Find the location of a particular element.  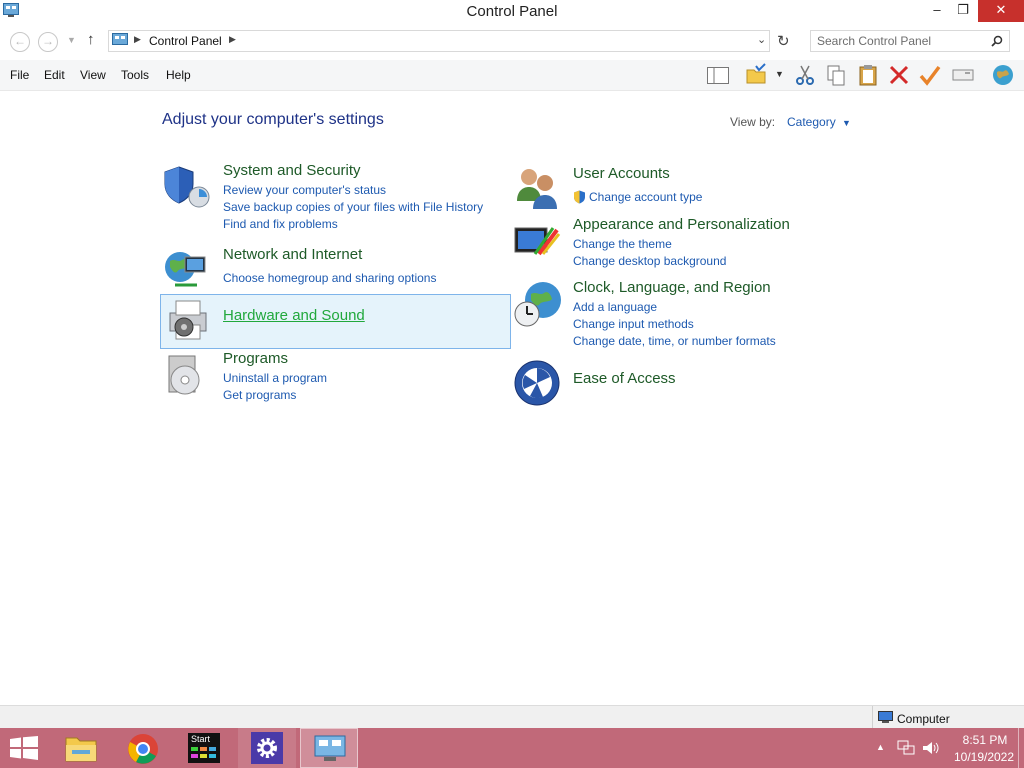

settings-taskbar-button is located at coordinates (267, 748).